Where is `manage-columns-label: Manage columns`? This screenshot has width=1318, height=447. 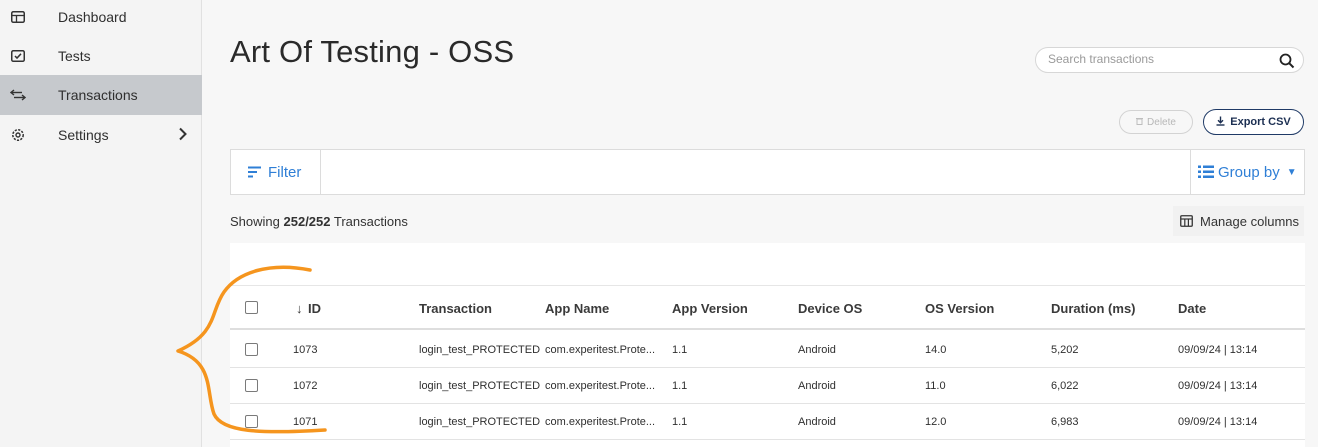
manage-columns-label: Manage columns is located at coordinates (1249, 221).